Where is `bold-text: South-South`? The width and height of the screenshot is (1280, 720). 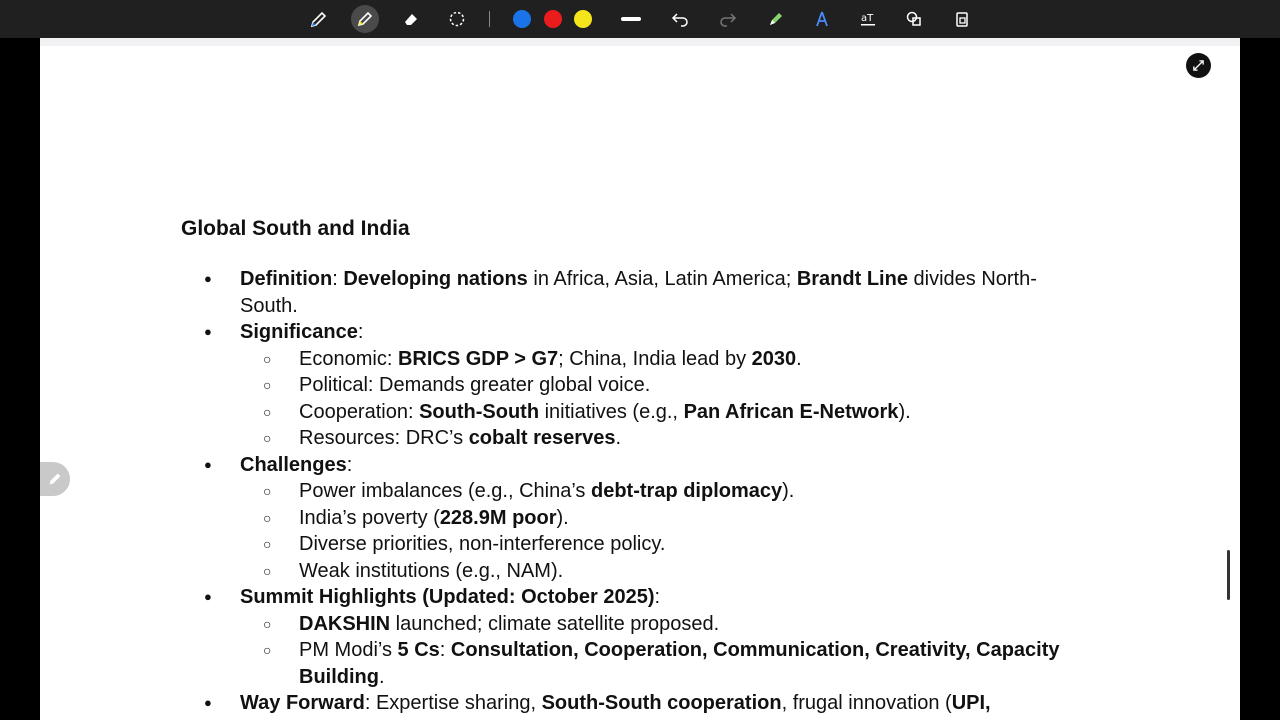 bold-text: South-South is located at coordinates (479, 411).